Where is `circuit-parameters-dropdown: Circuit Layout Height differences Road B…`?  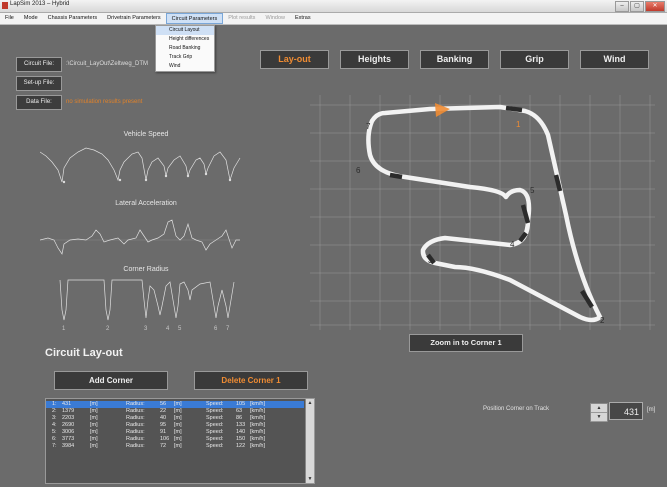 circuit-parameters-dropdown: Circuit Layout Height differences Road B… is located at coordinates (185, 48).